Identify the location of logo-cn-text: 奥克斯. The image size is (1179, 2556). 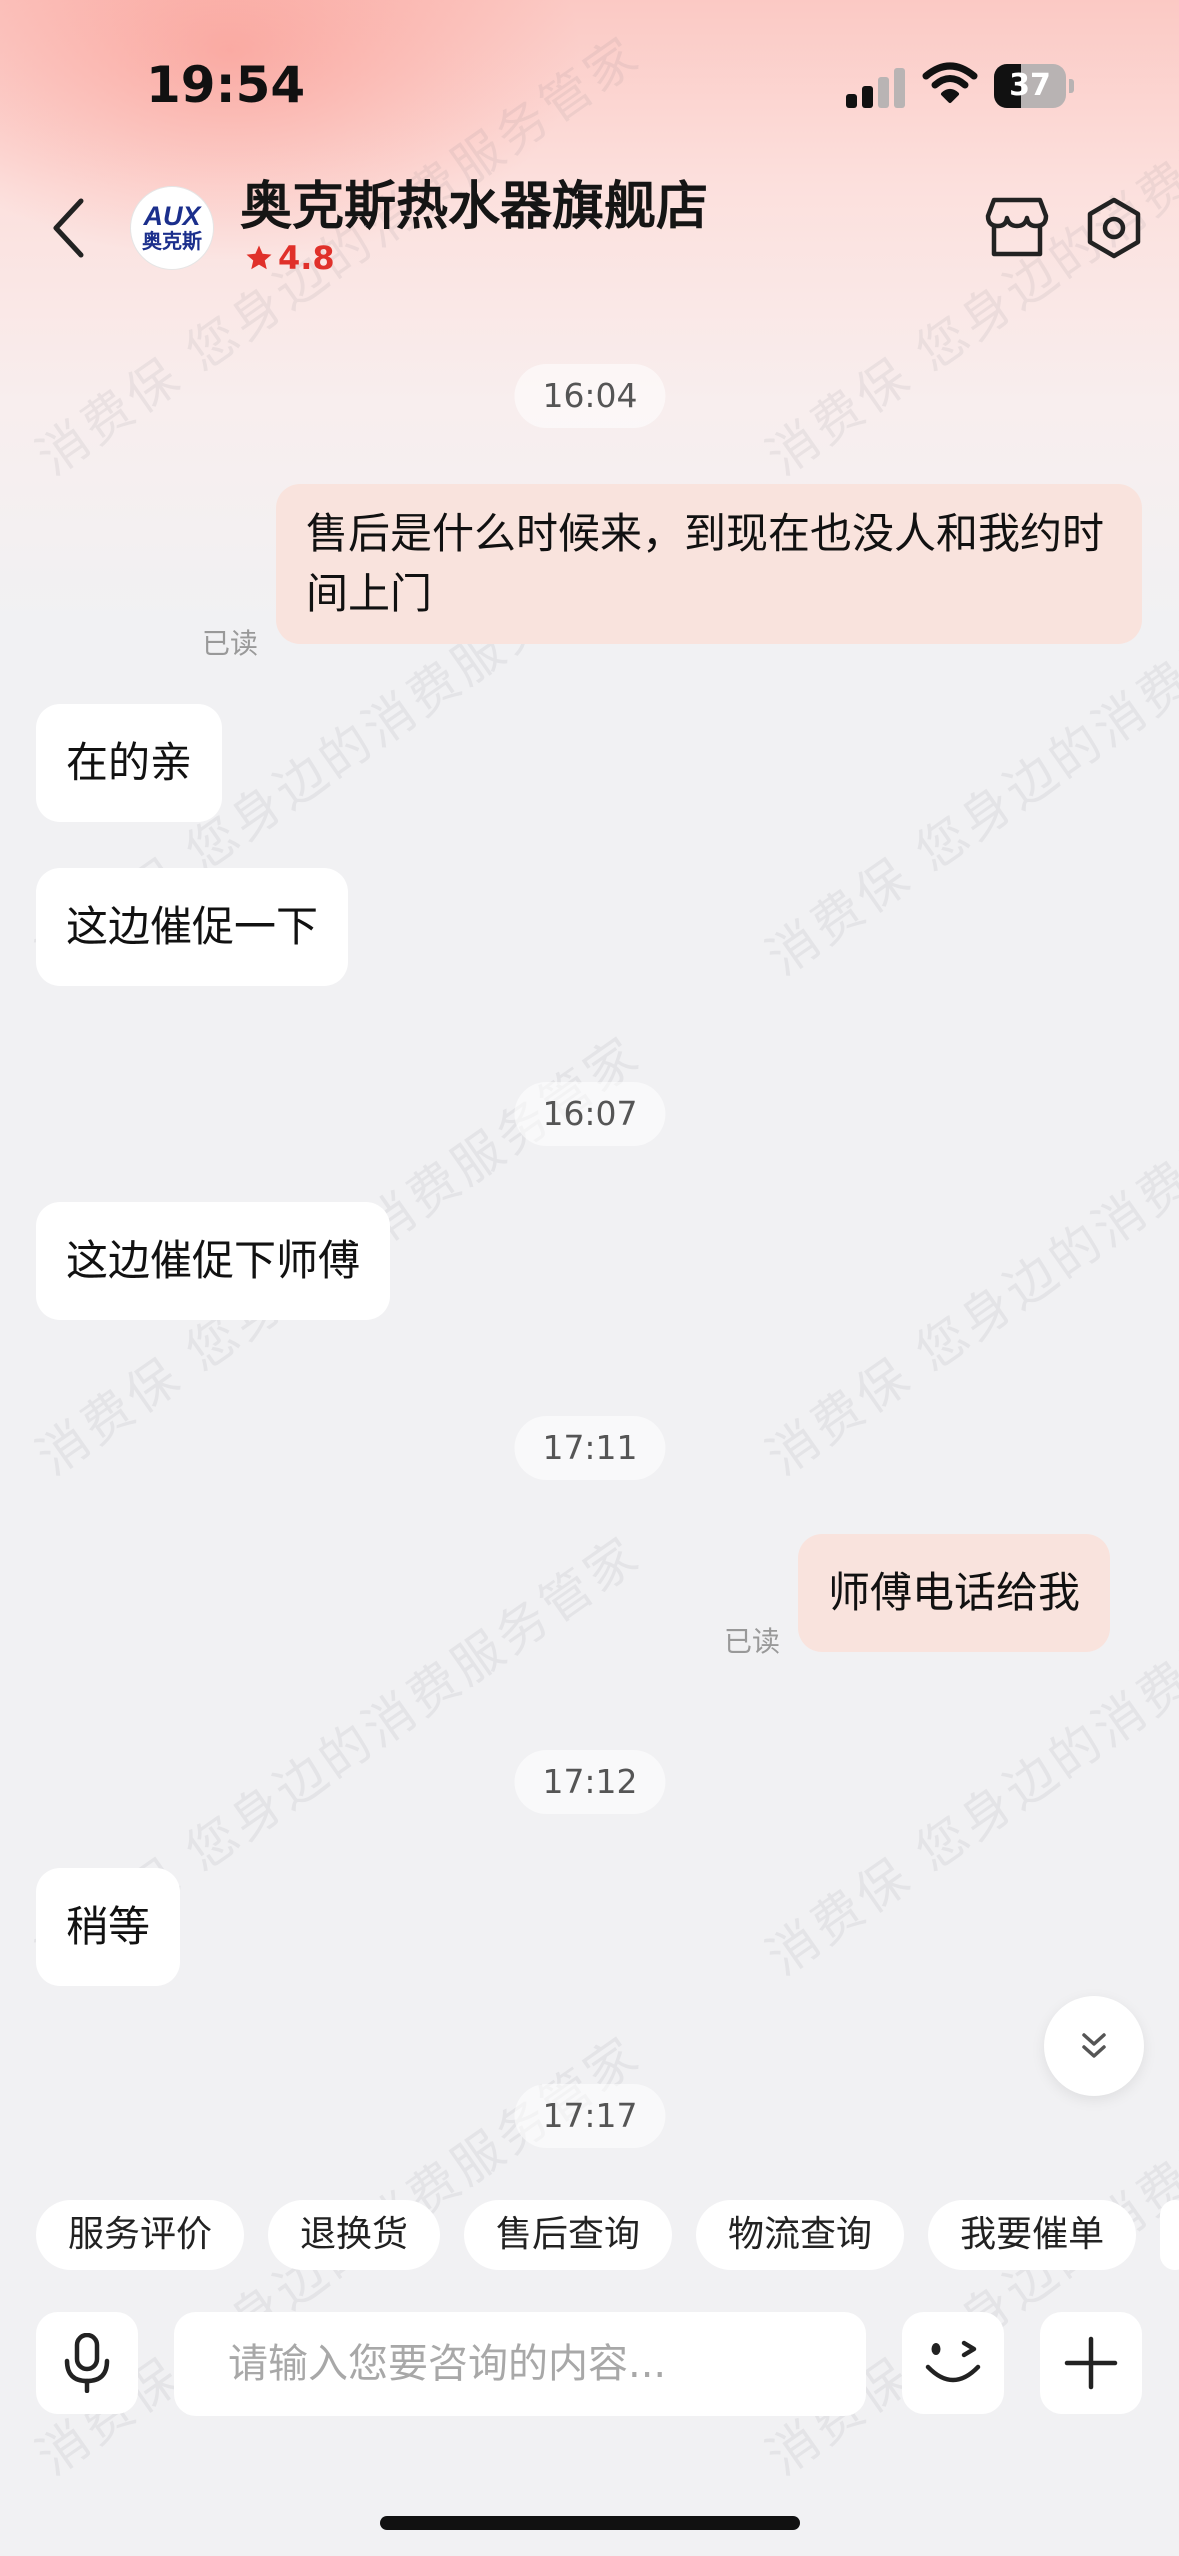
(172, 241).